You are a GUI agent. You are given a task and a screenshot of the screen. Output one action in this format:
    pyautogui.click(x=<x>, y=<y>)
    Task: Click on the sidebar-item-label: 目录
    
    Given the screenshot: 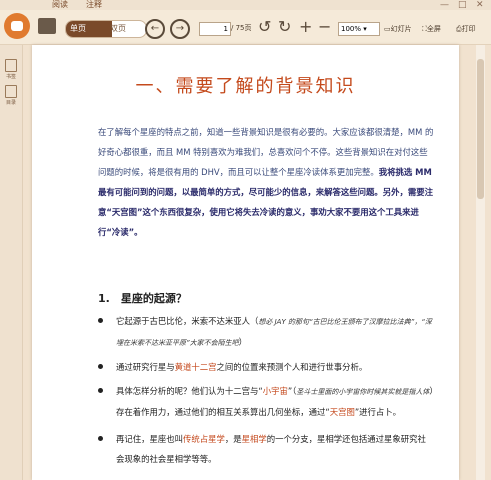 What is the action you would take?
    pyautogui.click(x=10, y=103)
    